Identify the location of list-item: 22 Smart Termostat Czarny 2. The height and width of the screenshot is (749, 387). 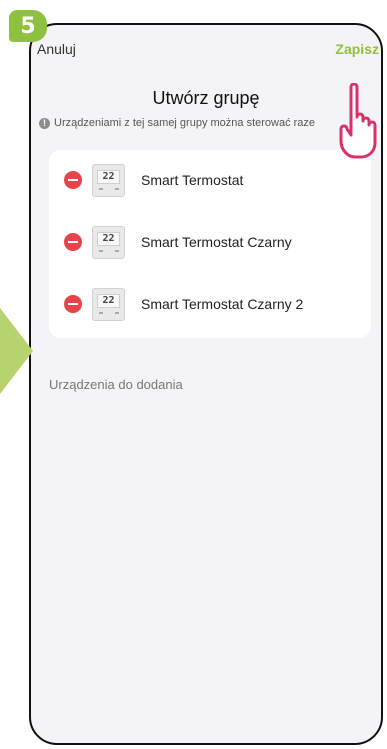
(210, 304).